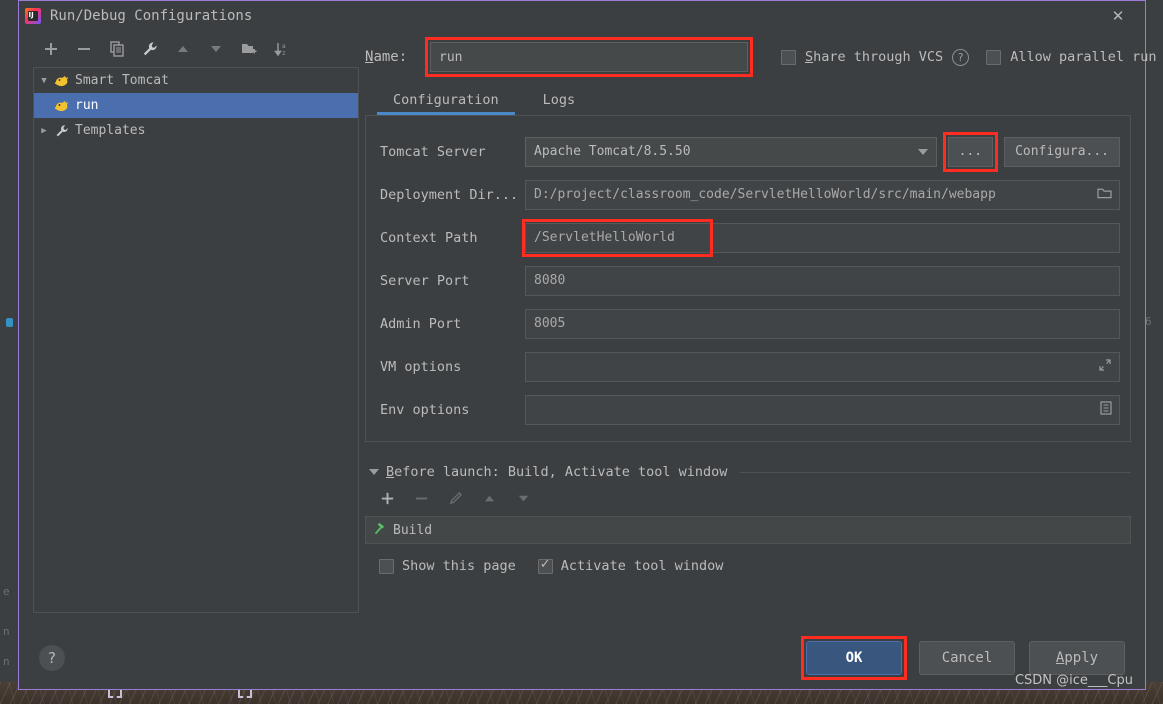  I want to click on edit-templates-wrench-icon, so click(150, 49).